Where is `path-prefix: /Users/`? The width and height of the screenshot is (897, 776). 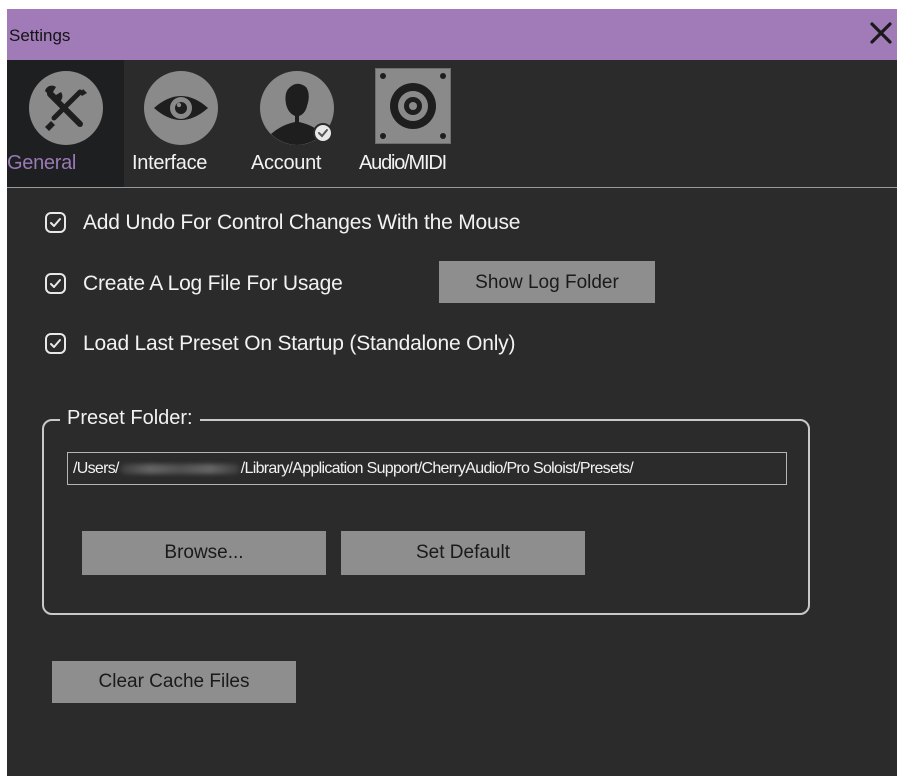 path-prefix: /Users/ is located at coordinates (96, 468).